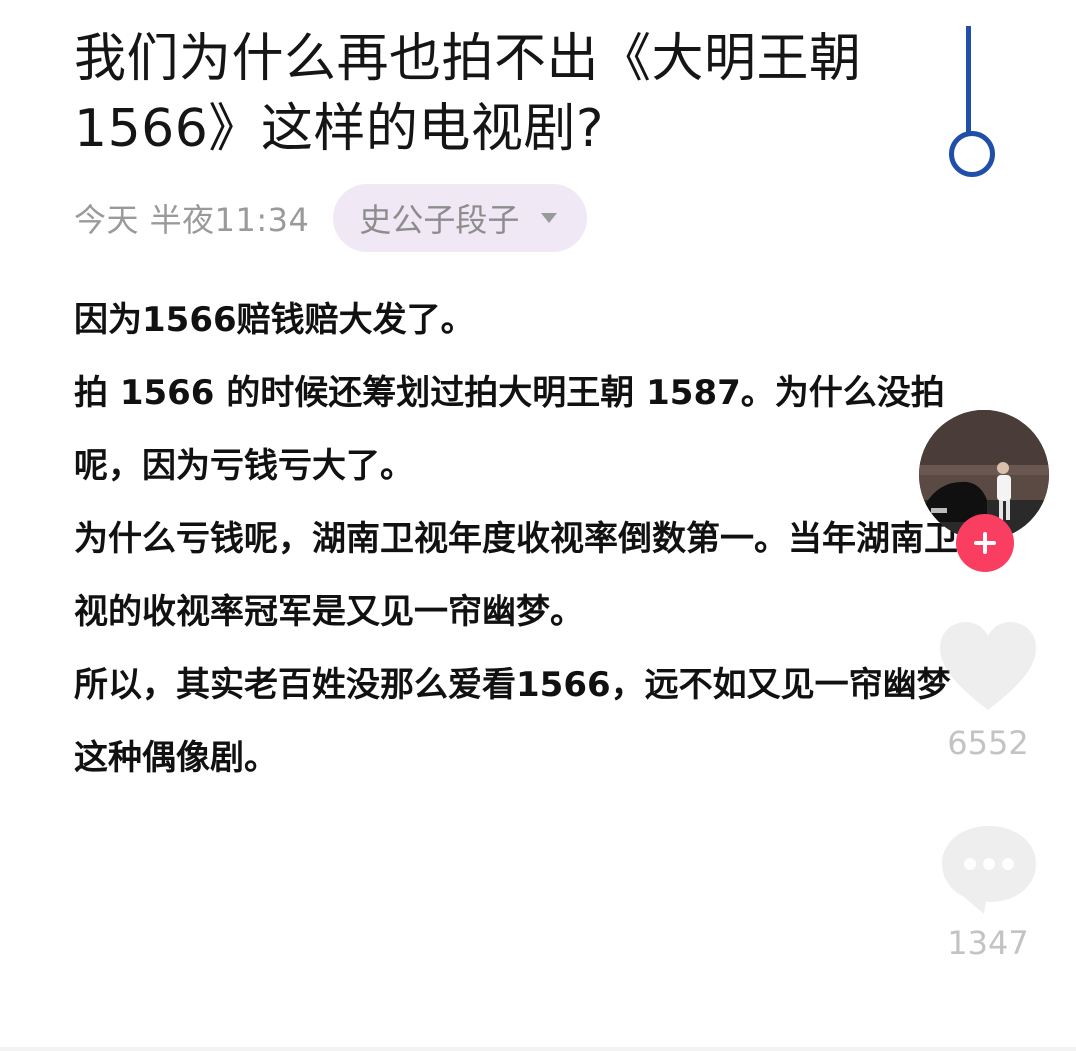 The image size is (1076, 1051). Describe the element at coordinates (509, 429) in the screenshot. I see `paragraph: 拍 1566 的时候还筹划过拍大明王朝 1587。为什么没拍呢，因为亏钱亏大了。` at that location.